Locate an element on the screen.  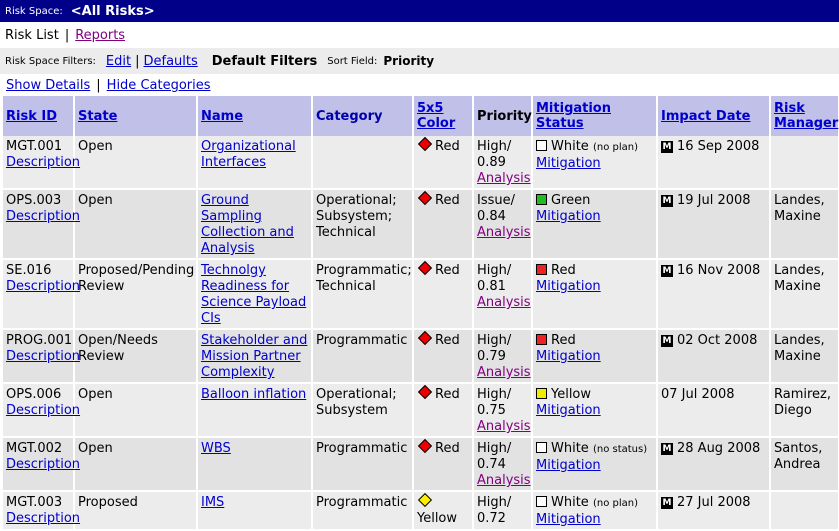
name-line2: Readiness for is located at coordinates (245, 286).